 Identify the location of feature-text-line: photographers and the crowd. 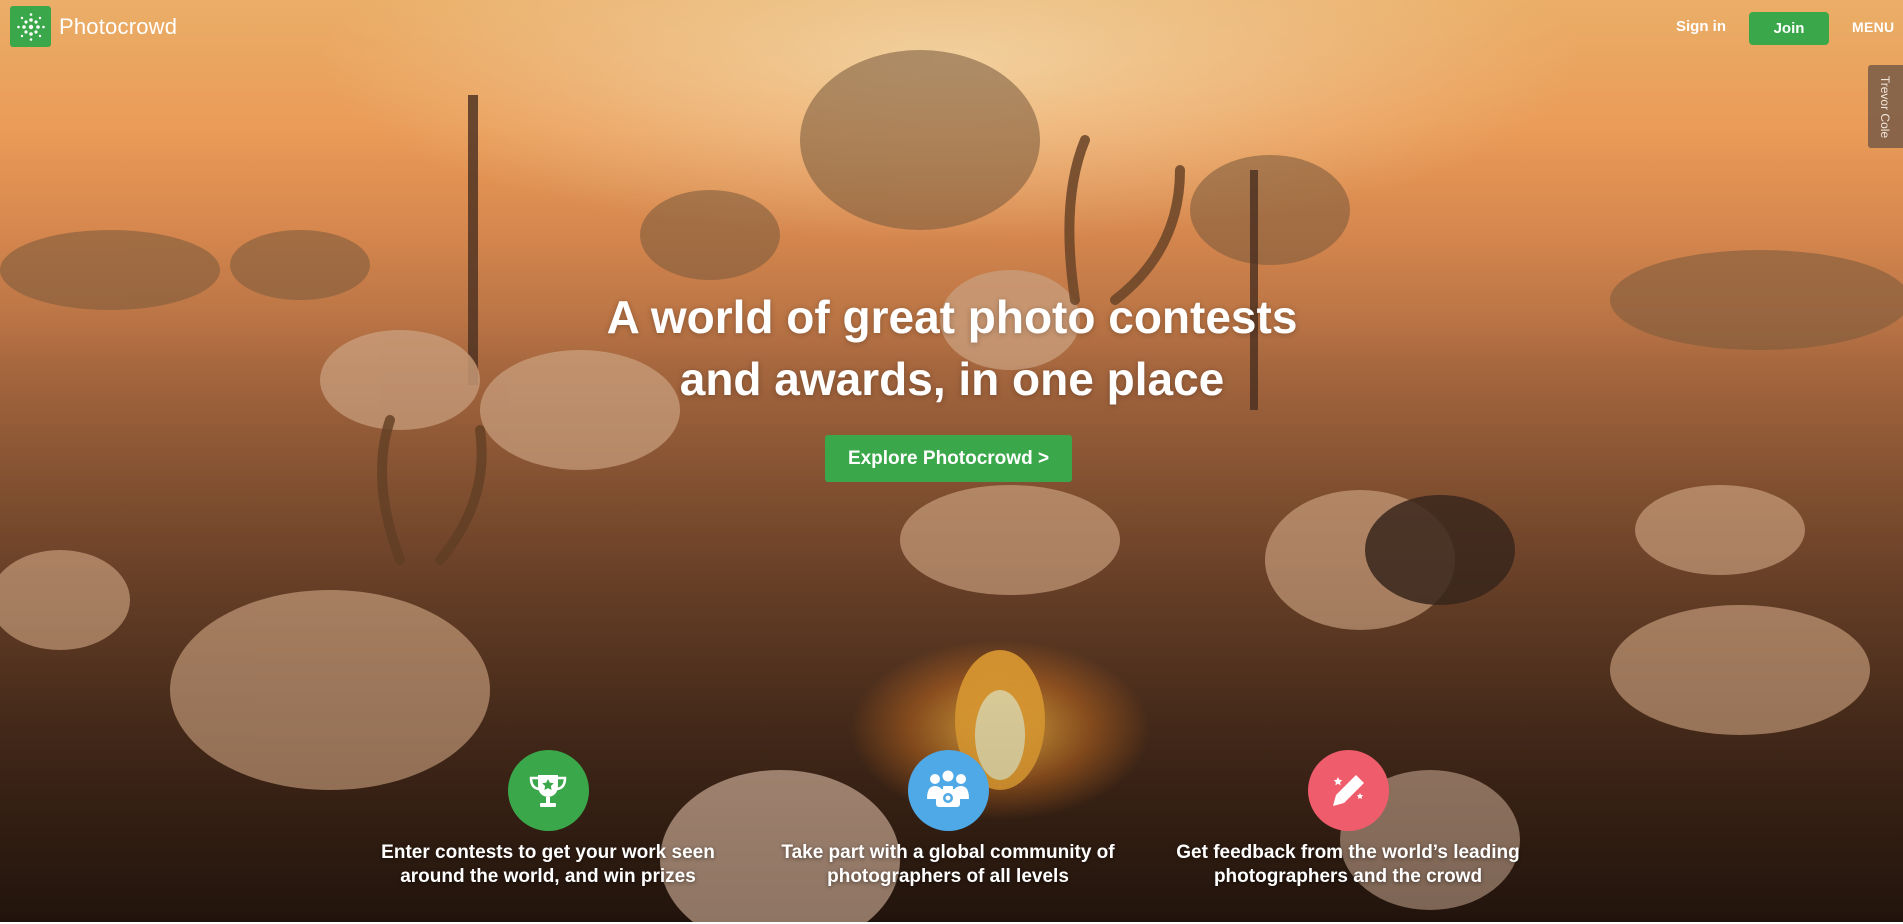
(1348, 876).